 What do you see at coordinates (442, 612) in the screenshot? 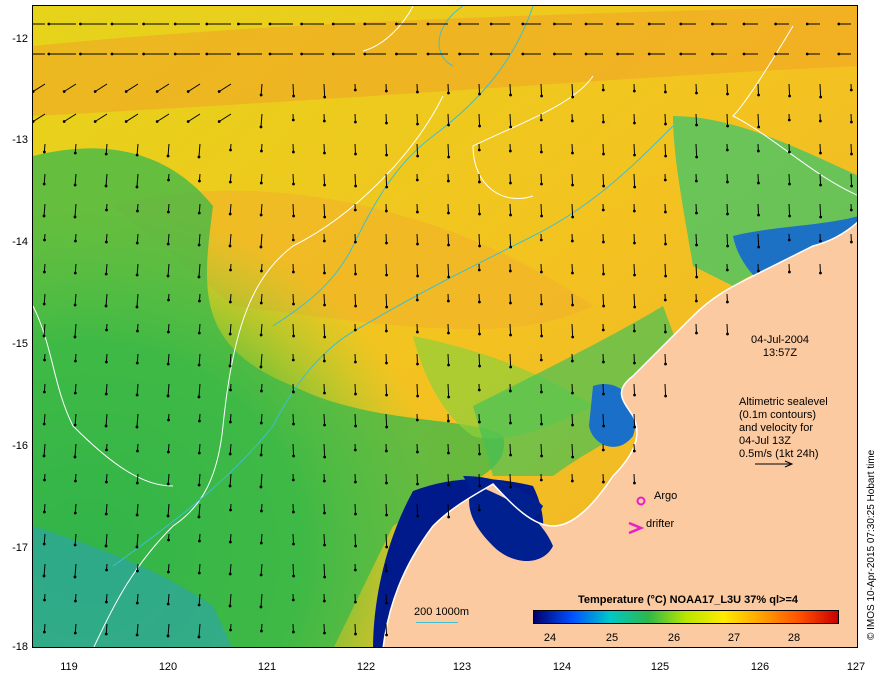
I see `depth-legend: 200 1000m` at bounding box center [442, 612].